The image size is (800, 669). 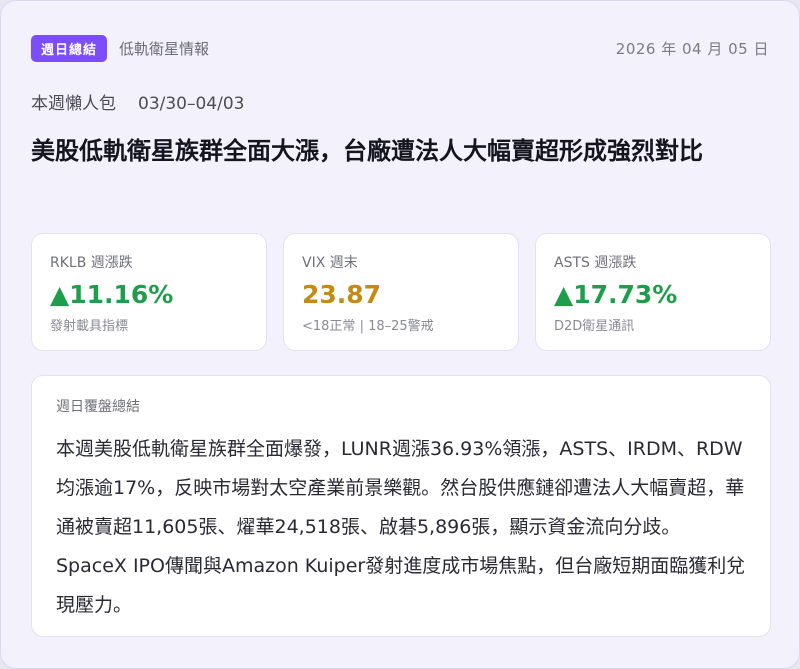 What do you see at coordinates (368, 326) in the screenshot?
I see `stat-note: <18正常 | 18–25警戒` at bounding box center [368, 326].